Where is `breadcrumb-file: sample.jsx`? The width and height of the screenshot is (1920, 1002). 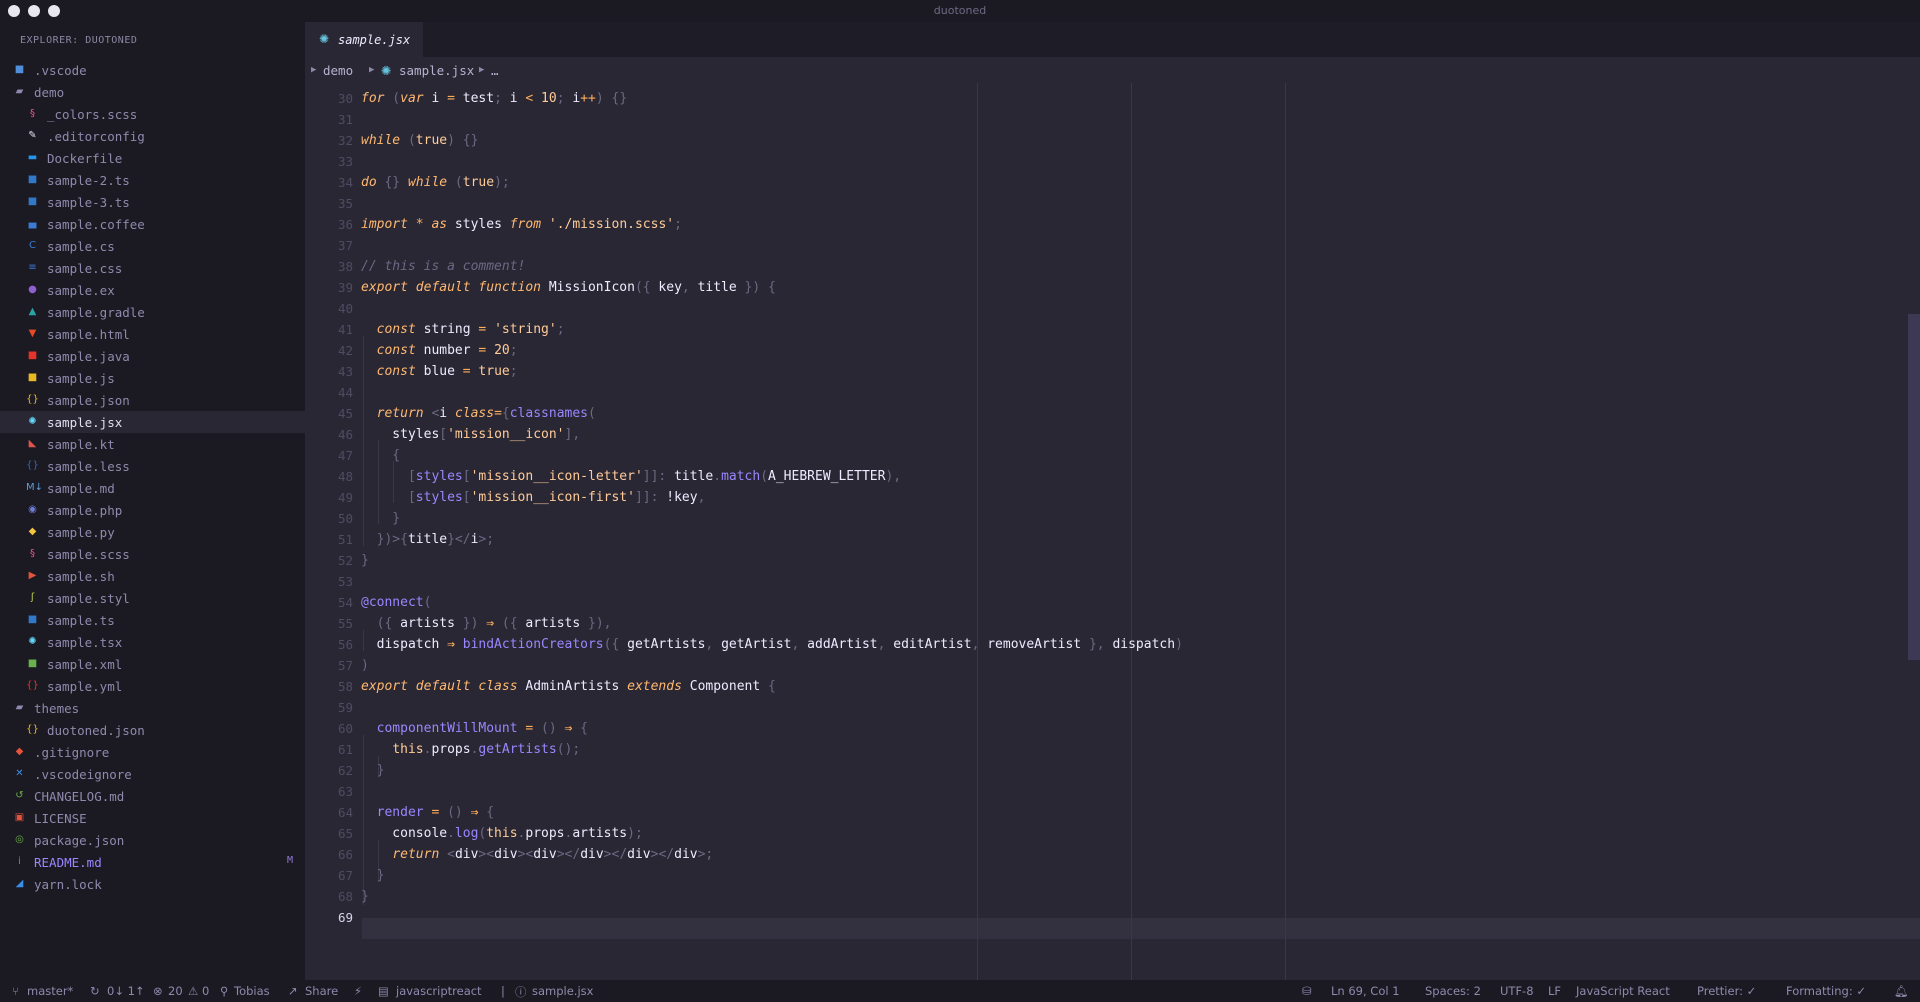 breadcrumb-file: sample.jsx is located at coordinates (436, 70).